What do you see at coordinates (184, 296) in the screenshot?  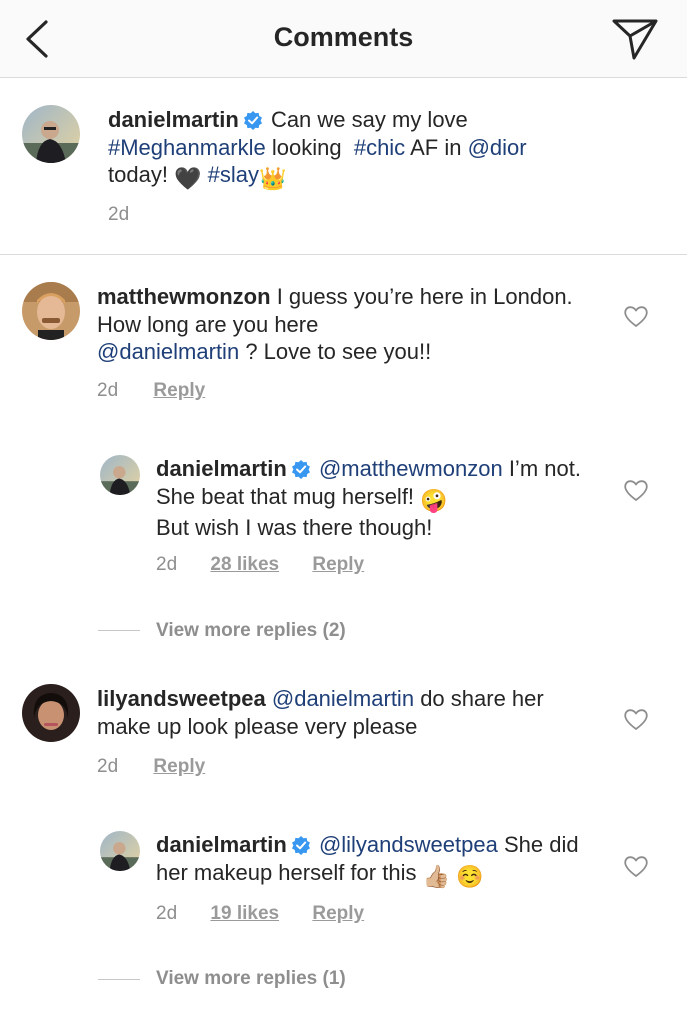 I see `username: matthewmonzon` at bounding box center [184, 296].